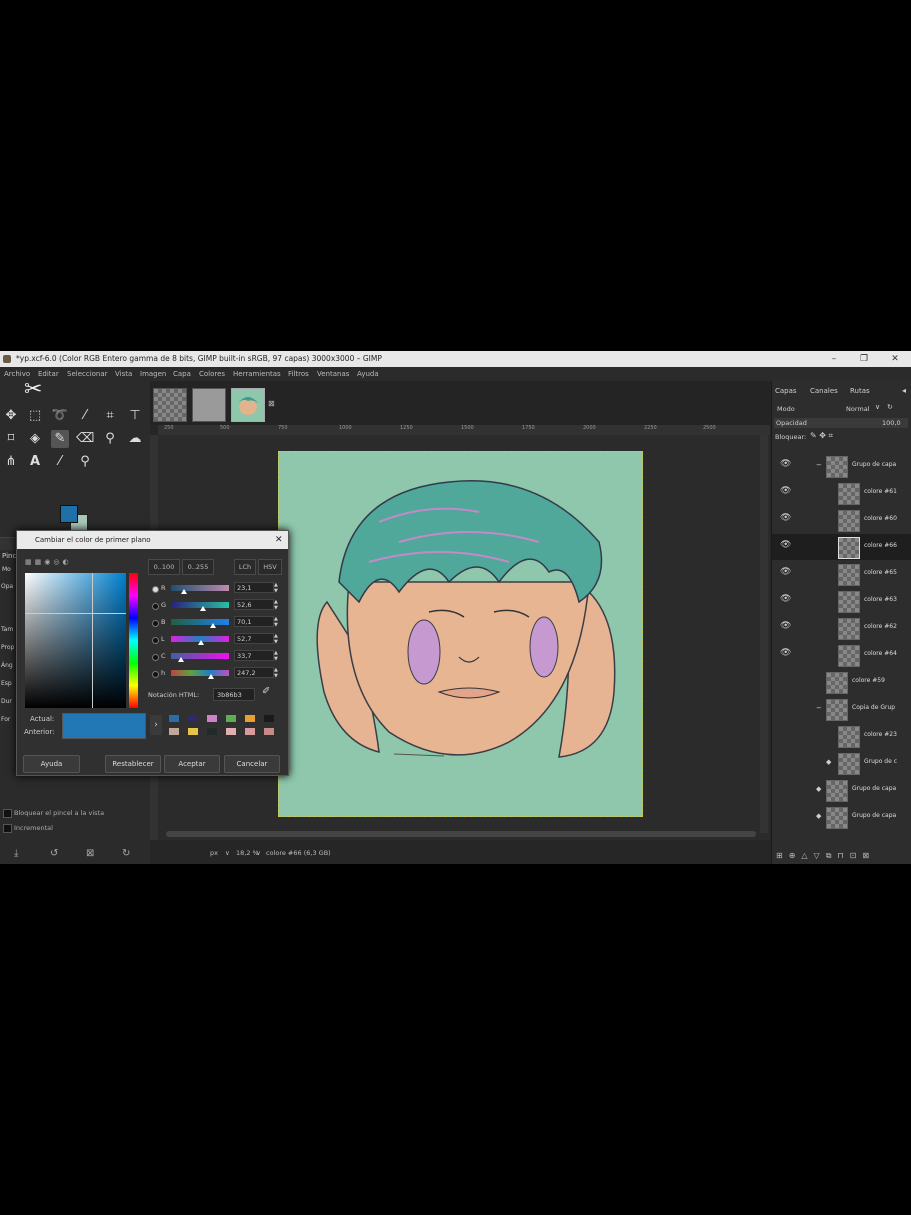 This screenshot has height=1215, width=911. I want to click on layer-row: 👁 colore #63, so click(841, 601).